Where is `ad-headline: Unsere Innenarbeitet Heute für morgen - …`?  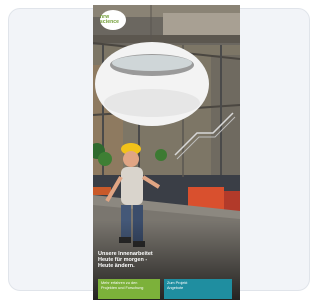
ad-headline: Unsere Innenarbeitet Heute für morgen - … is located at coordinates (125, 260).